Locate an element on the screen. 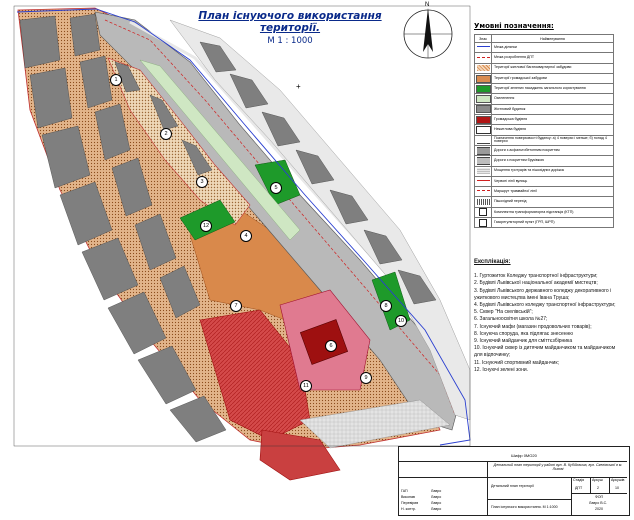 This screenshot has height=520, width=634. legend-label: Газорегуляторний пункт (ГРП, ШРП) is located at coordinates (552, 223).